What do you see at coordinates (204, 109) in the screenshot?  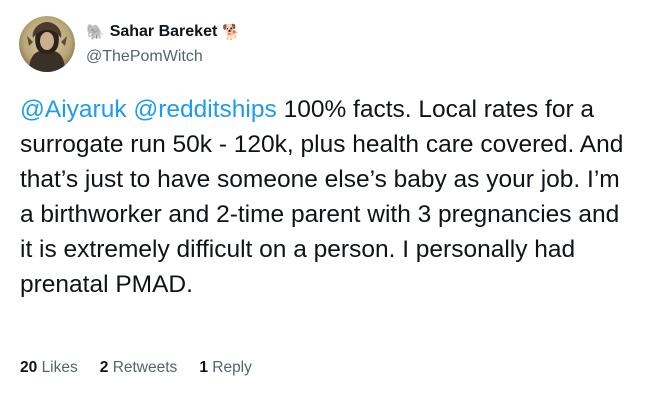 I see `mention-link: @redditships` at bounding box center [204, 109].